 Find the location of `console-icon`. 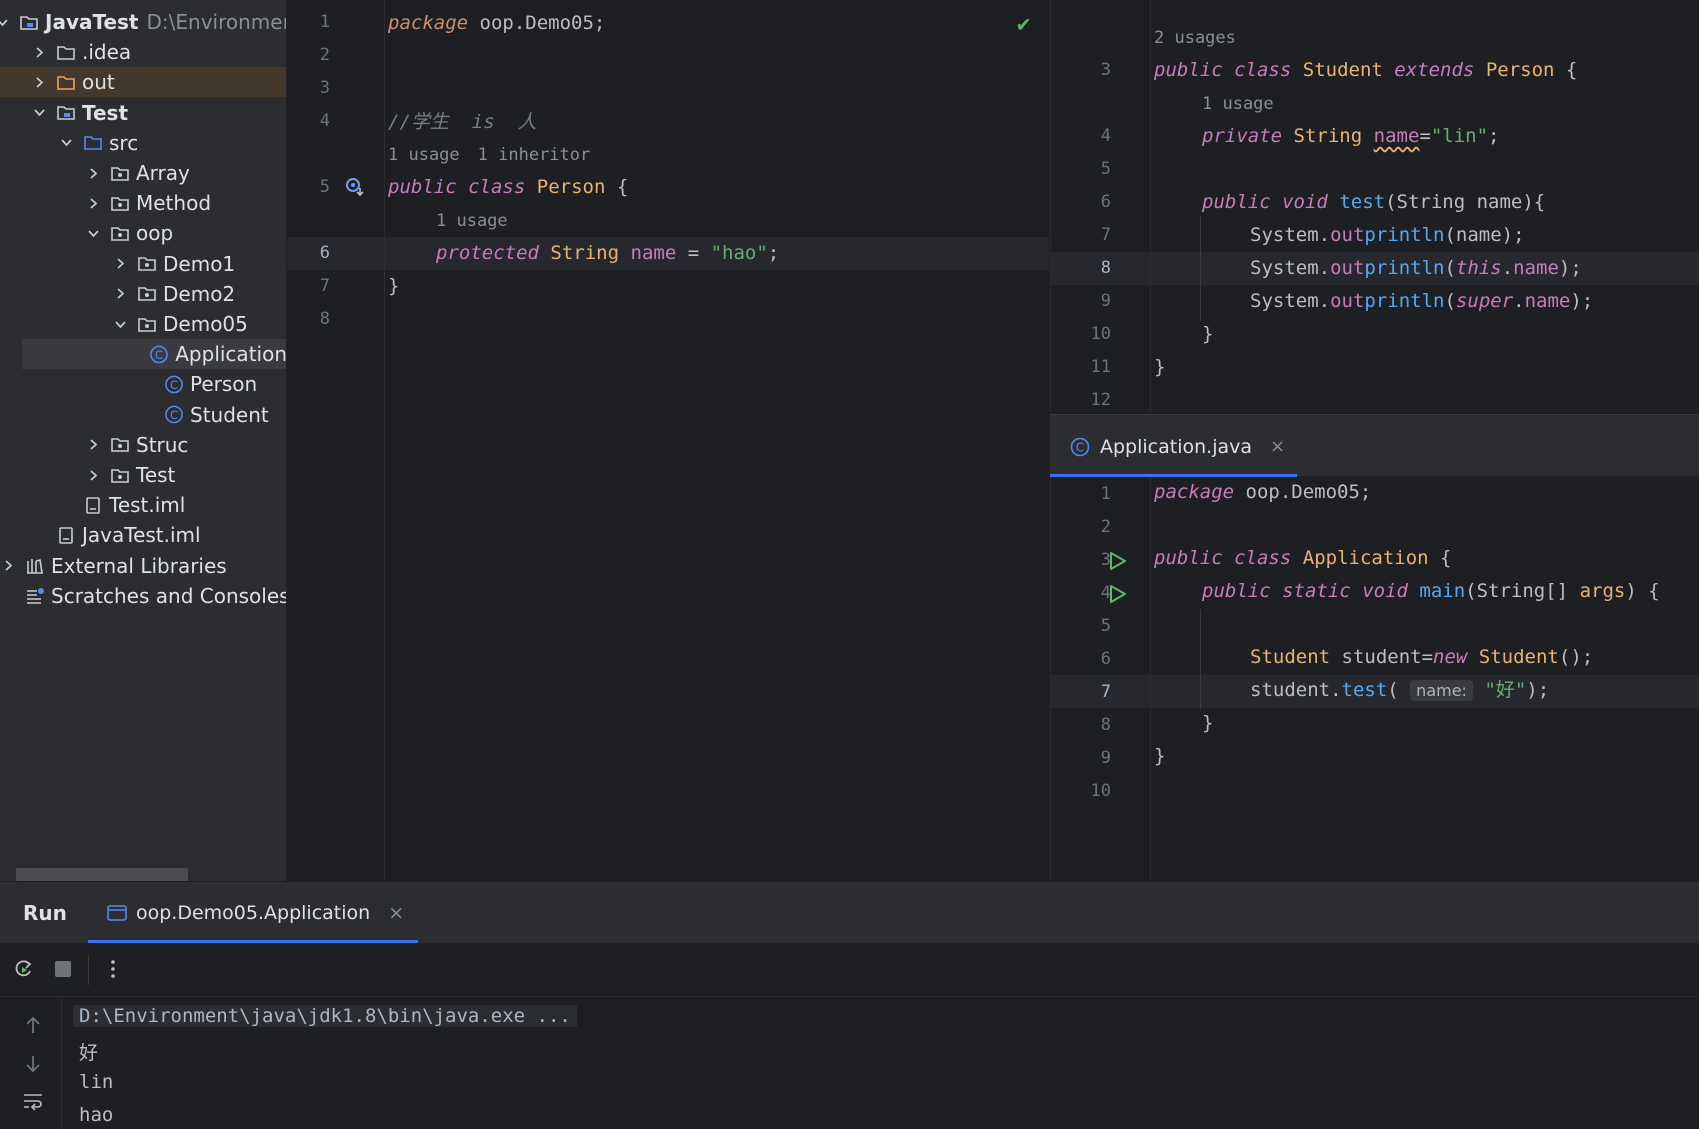

console-icon is located at coordinates (117, 913).